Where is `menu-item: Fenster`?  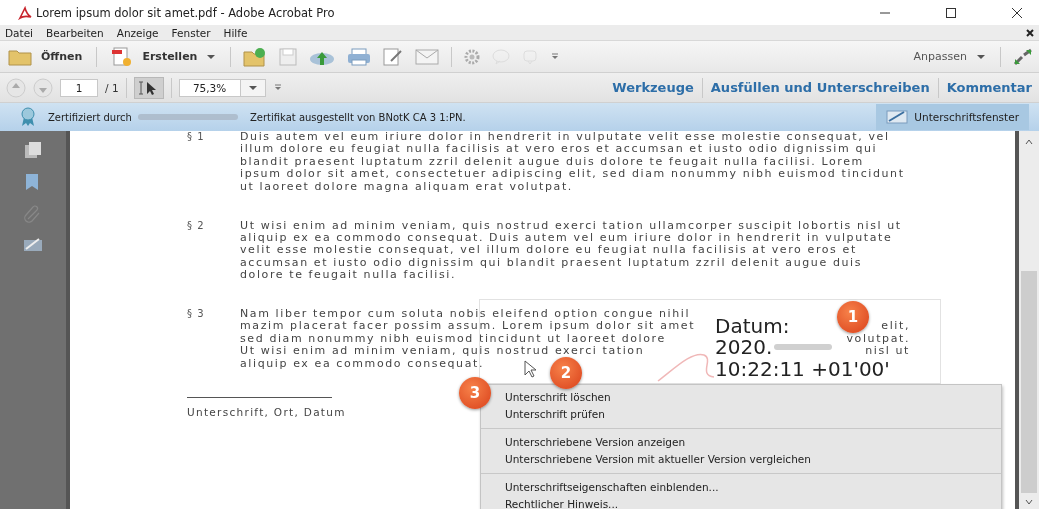
menu-item: Fenster is located at coordinates (191, 32).